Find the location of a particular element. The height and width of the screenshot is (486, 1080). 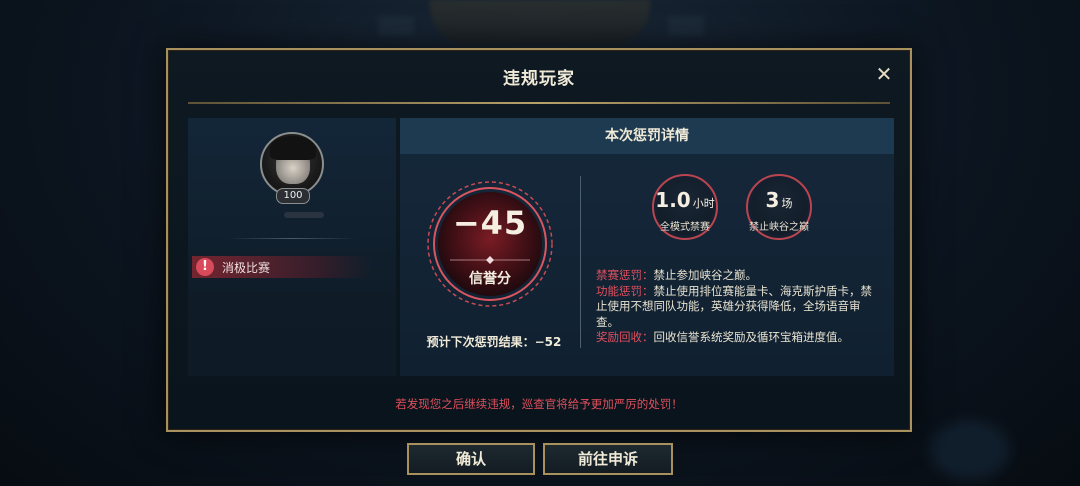

peak-ban-unit: 场 is located at coordinates (787, 203).